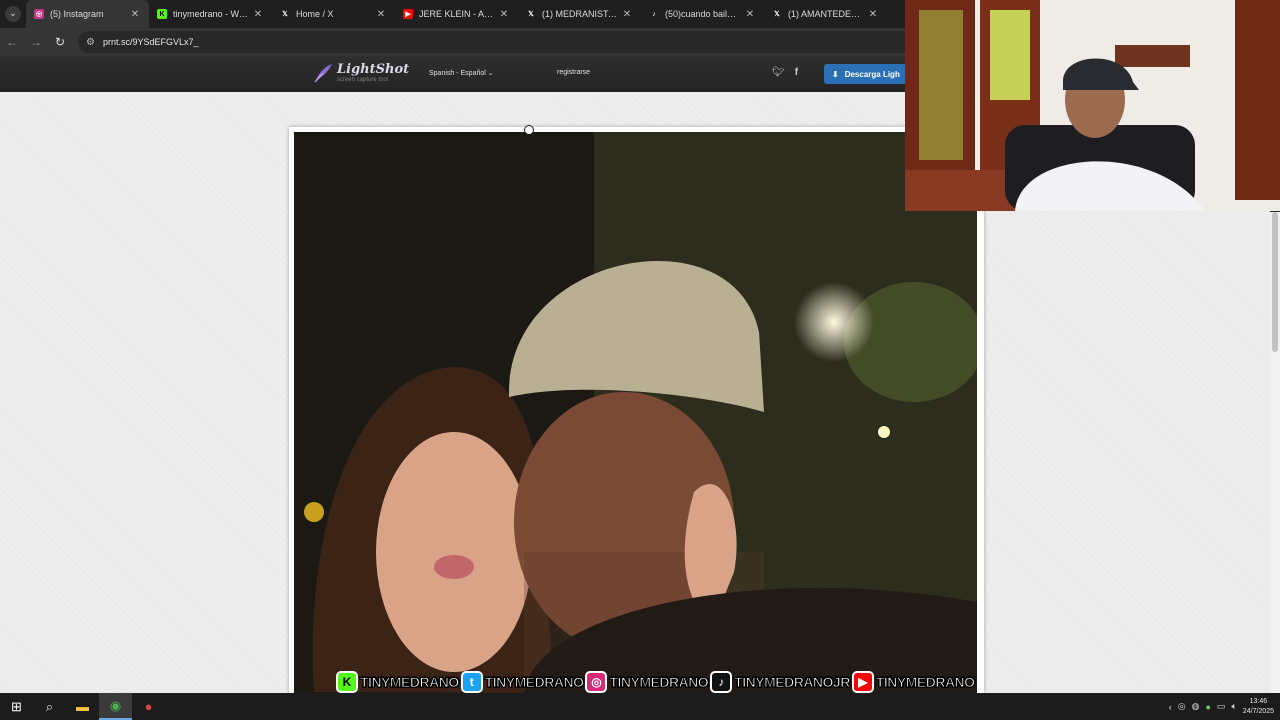 The image size is (1280, 720). I want to click on tab-title: (1) MEDRANISTAS X, so click(579, 14).